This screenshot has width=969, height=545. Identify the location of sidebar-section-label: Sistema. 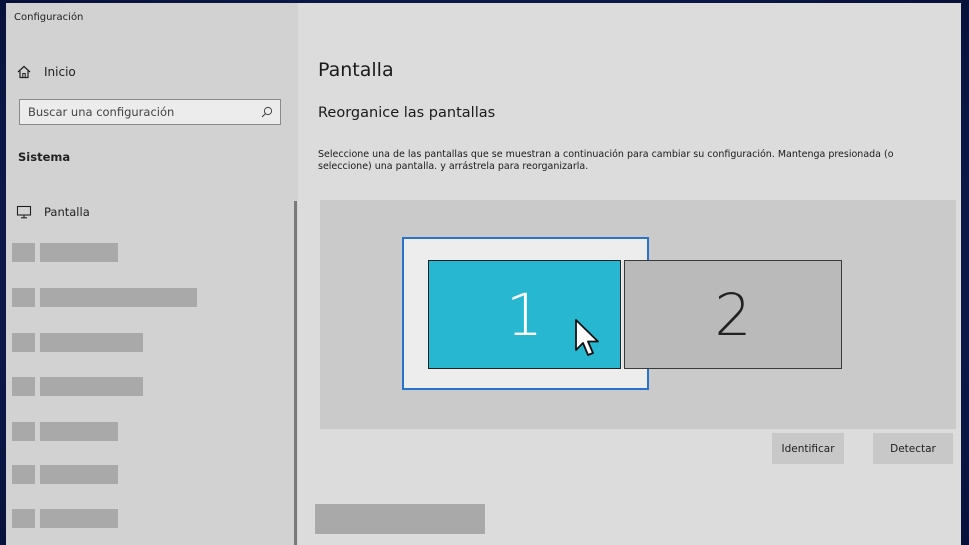
(44, 157).